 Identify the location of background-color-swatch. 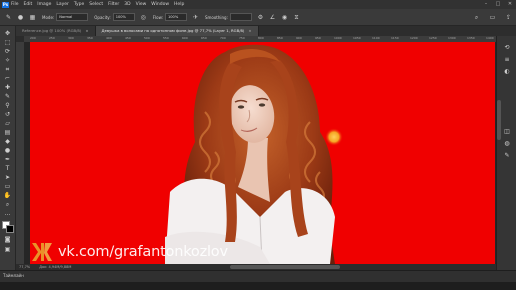
(10, 229).